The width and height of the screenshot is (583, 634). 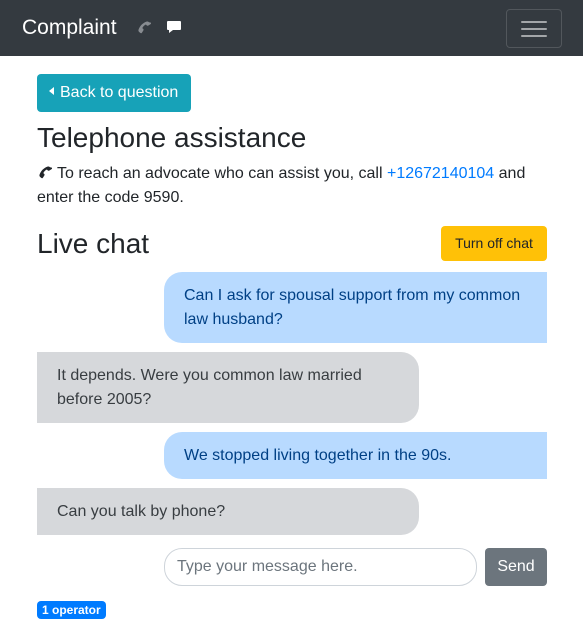 I want to click on send-button: Send, so click(x=516, y=567).